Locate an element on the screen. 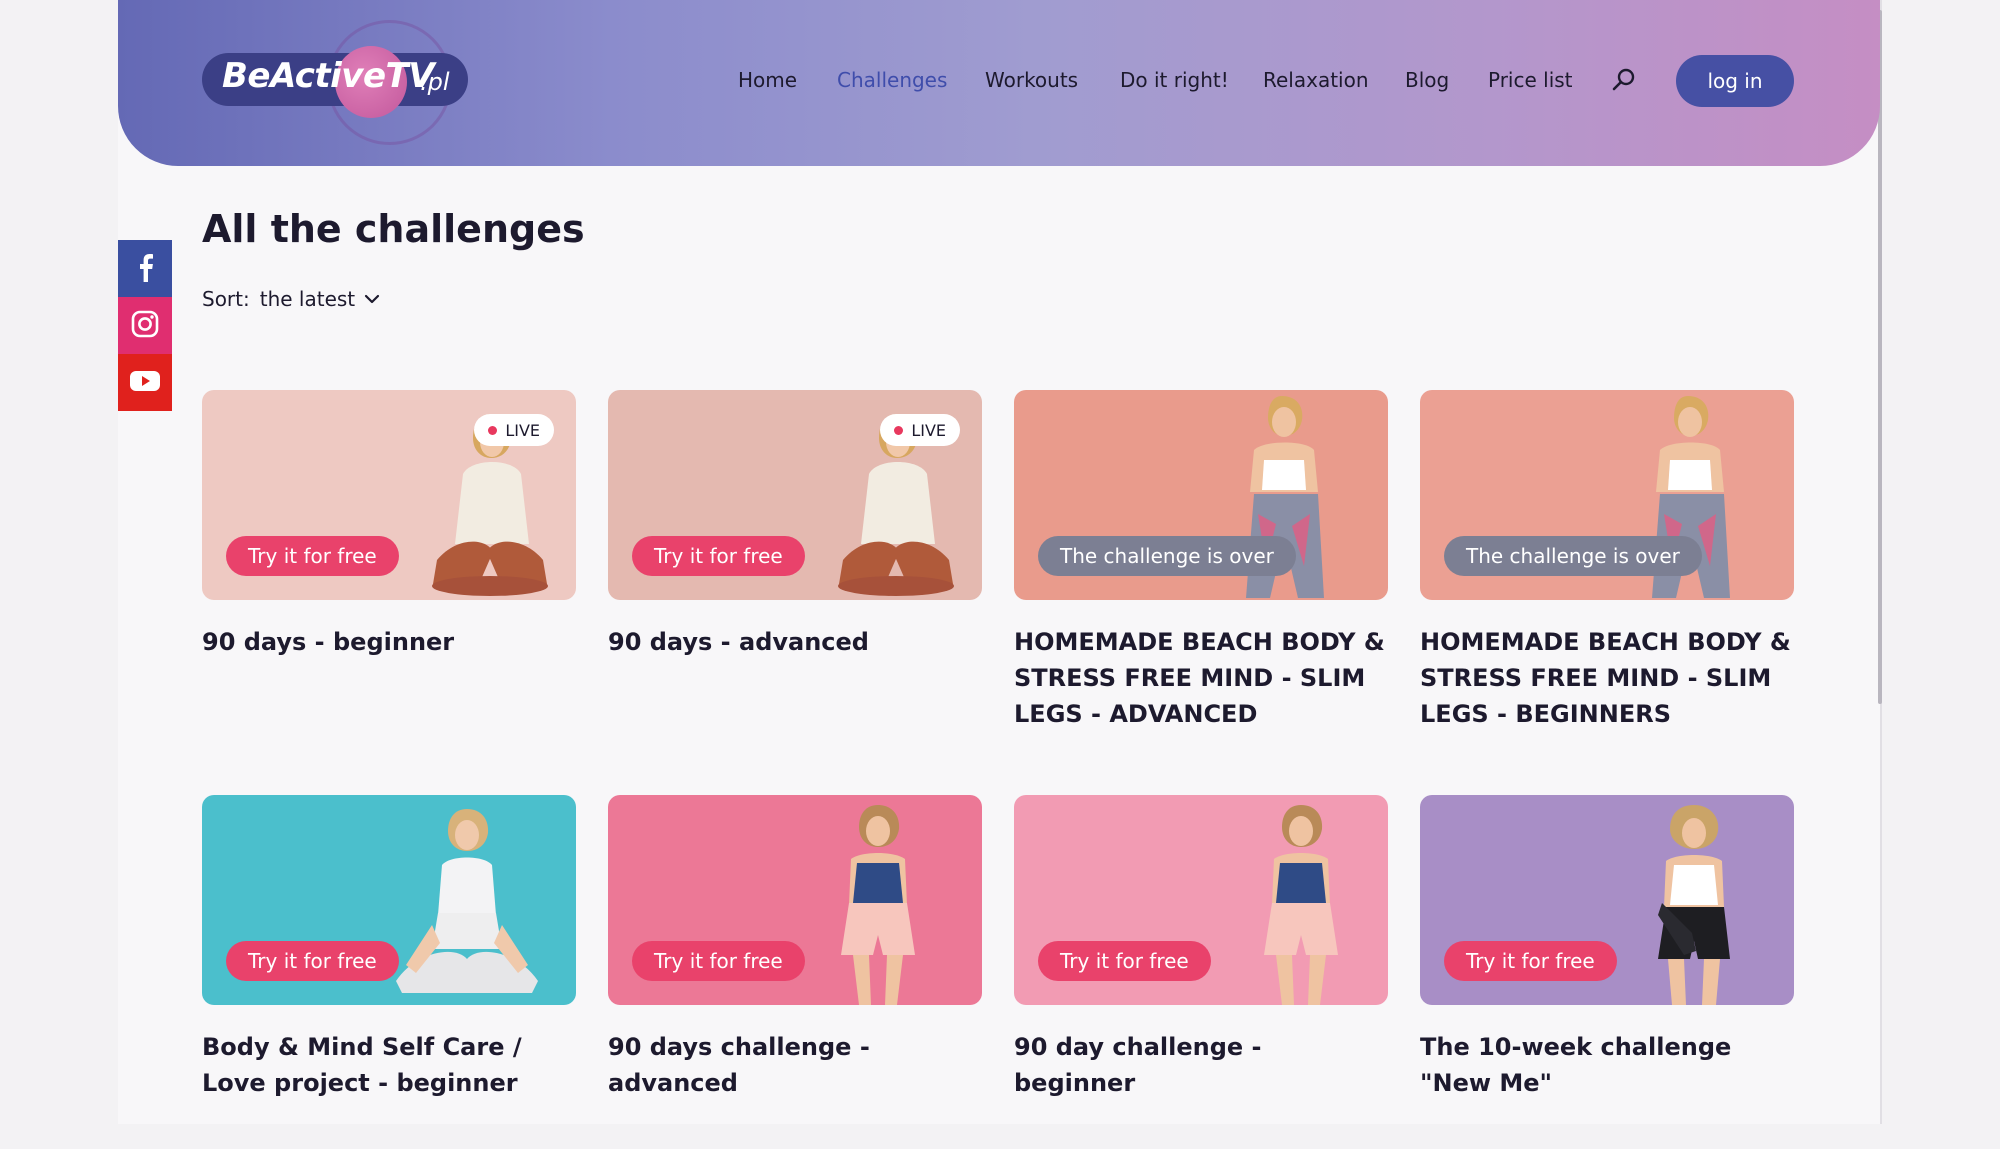 This screenshot has width=2000, height=1149. instagram-link is located at coordinates (145, 325).